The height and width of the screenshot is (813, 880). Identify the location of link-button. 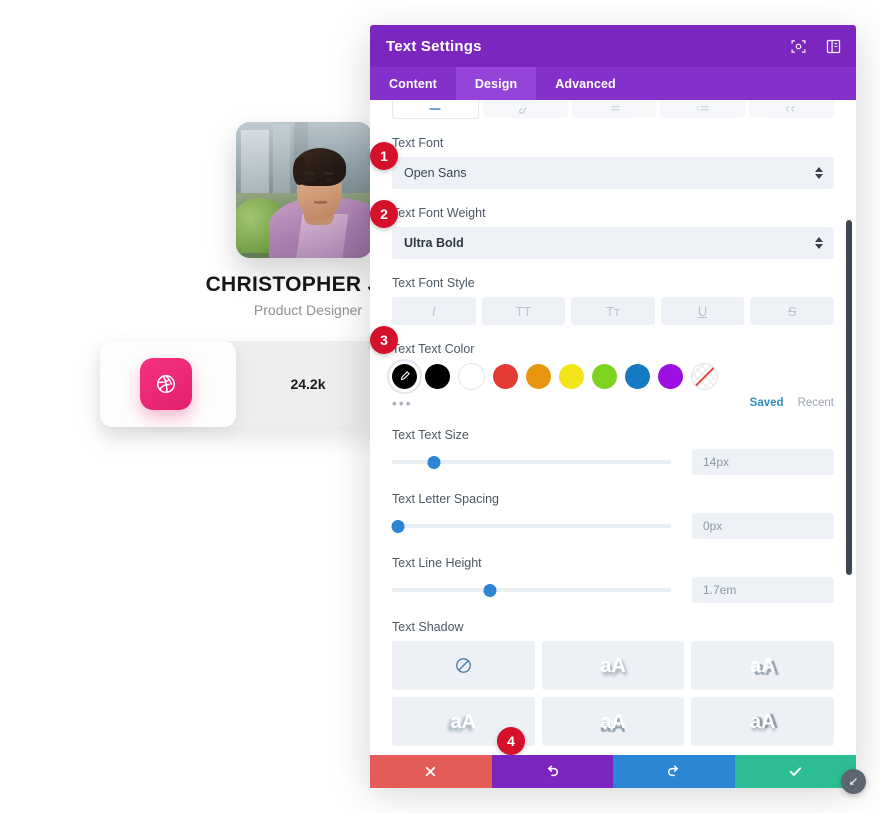
(525, 109).